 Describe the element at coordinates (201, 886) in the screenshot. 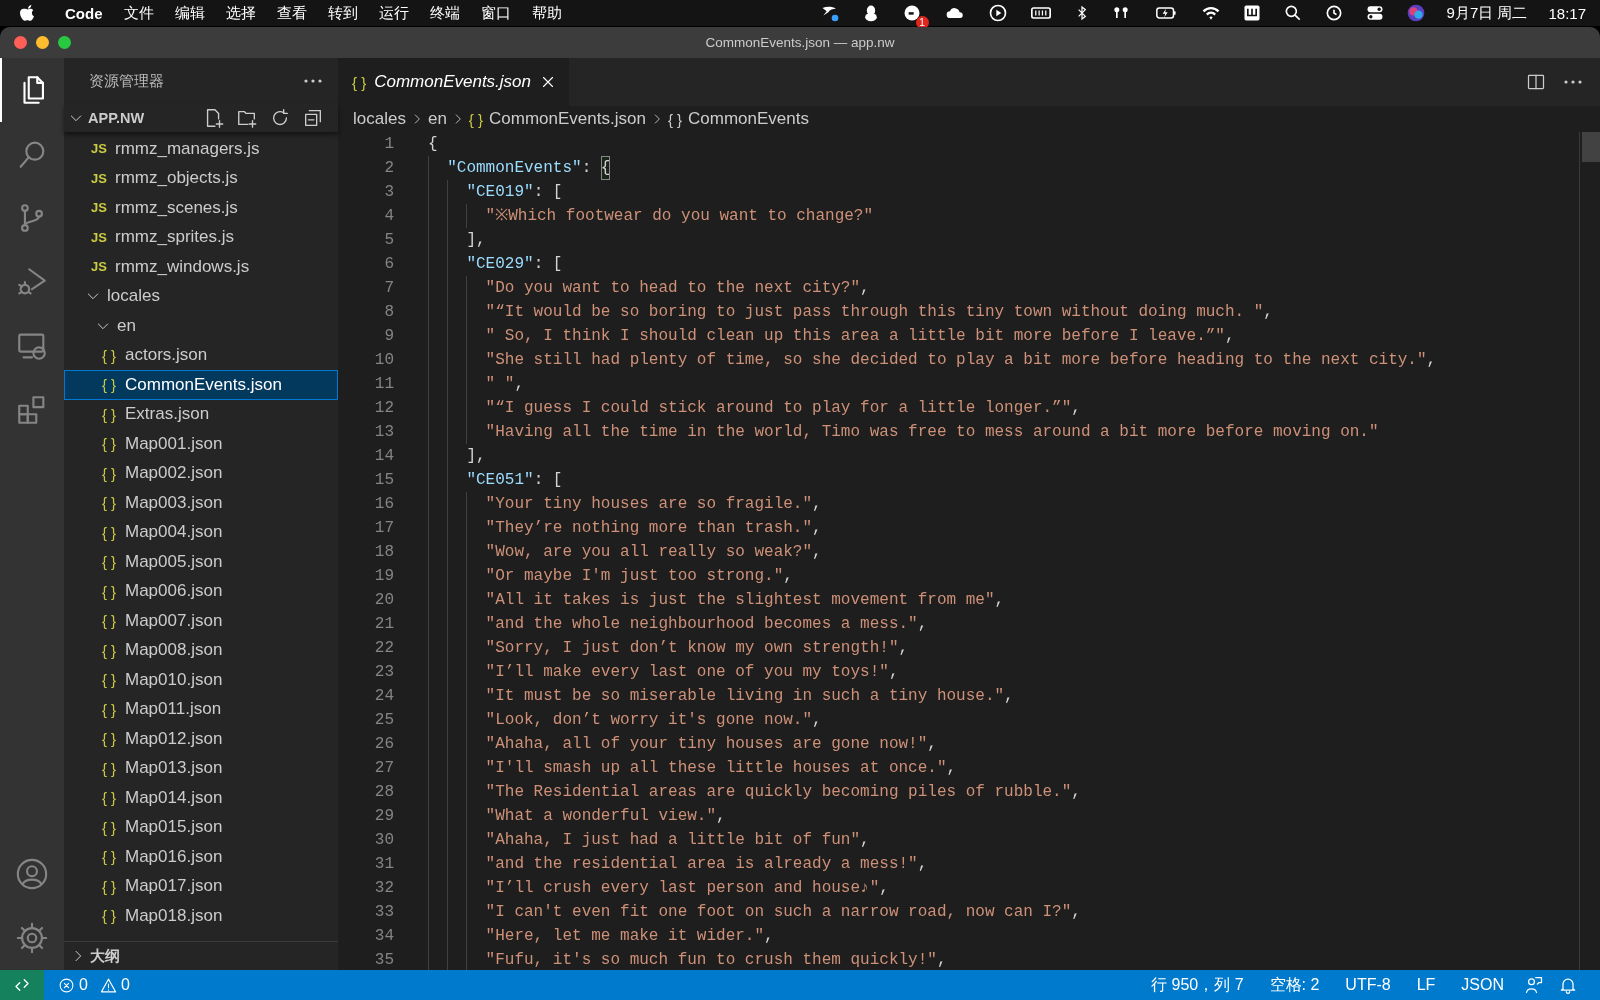

I see `file-item: { } Map017.json` at that location.